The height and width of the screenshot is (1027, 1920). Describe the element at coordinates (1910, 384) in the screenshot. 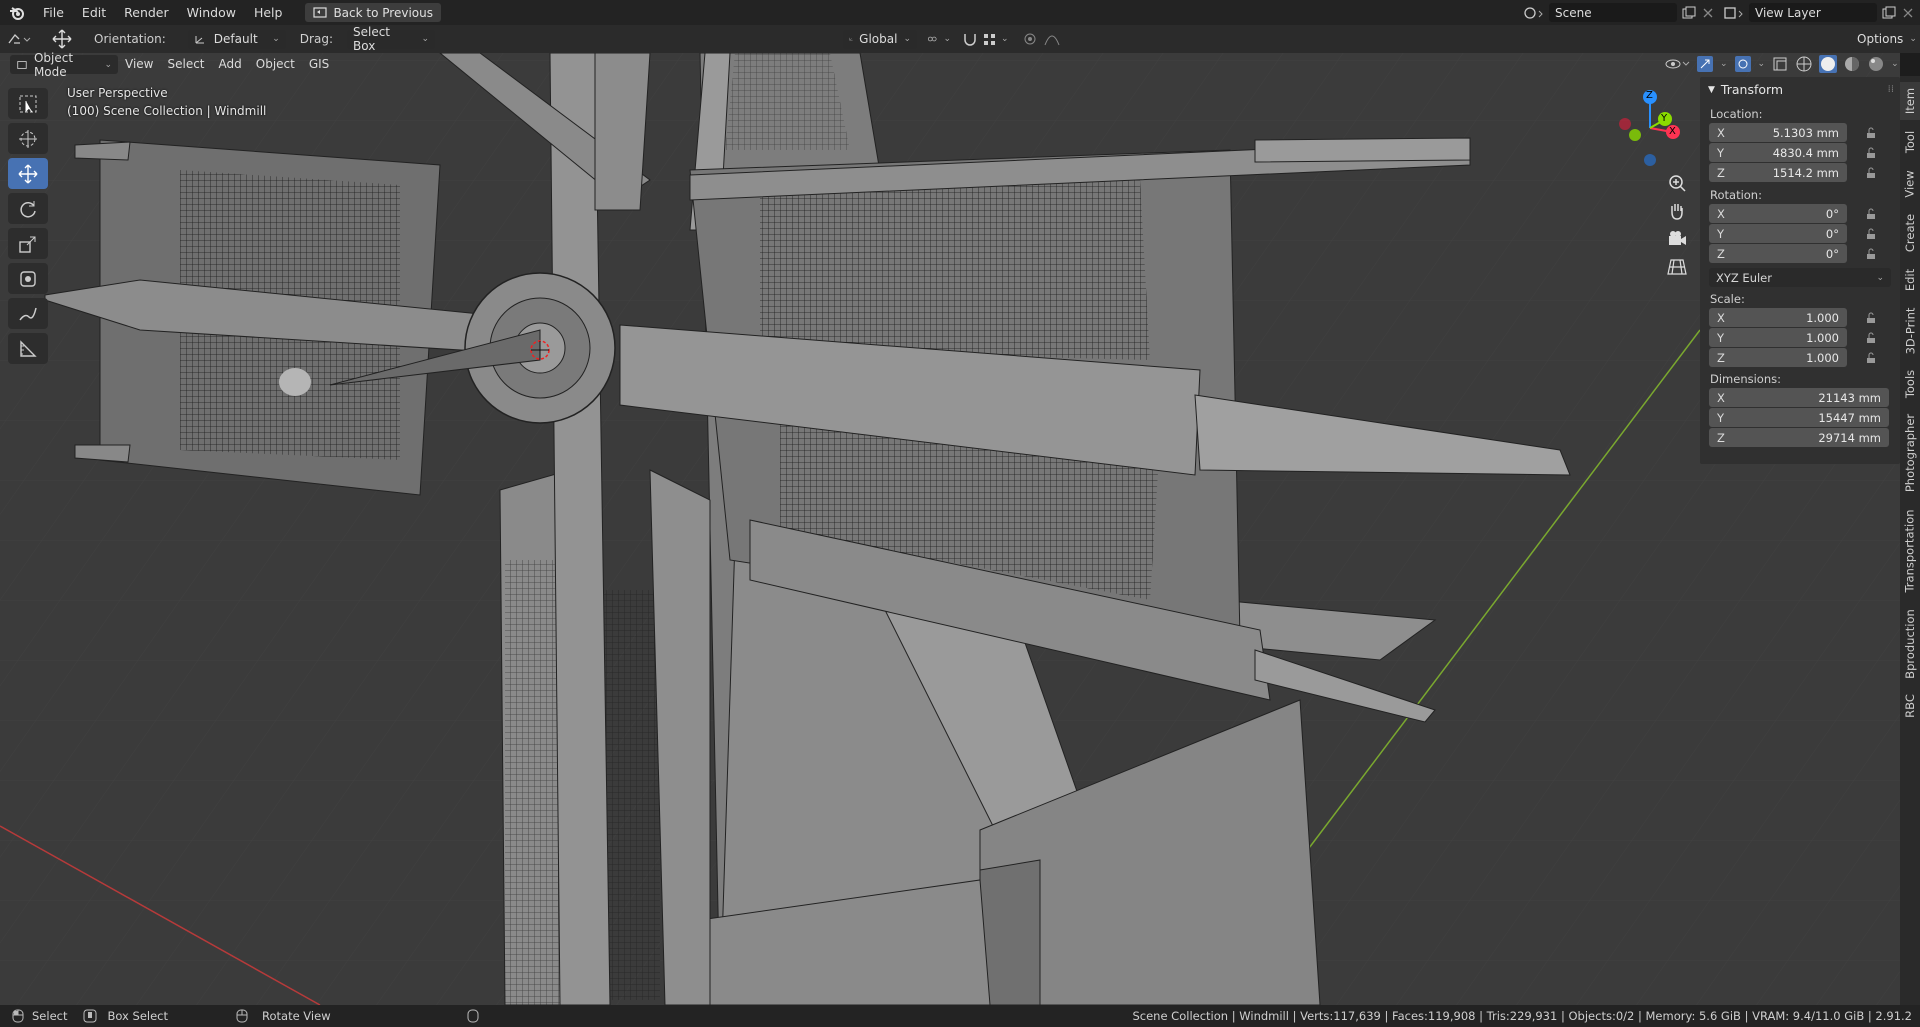

I see `tab-tools: Tools` at that location.